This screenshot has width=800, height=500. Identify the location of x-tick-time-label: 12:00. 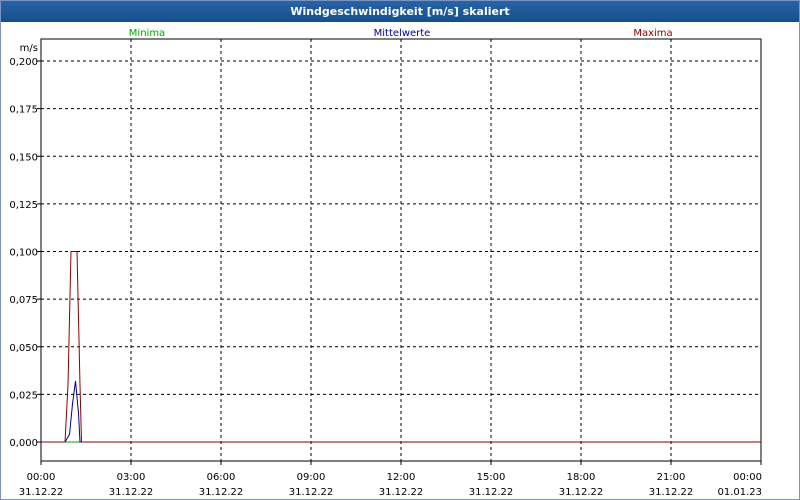
(401, 477).